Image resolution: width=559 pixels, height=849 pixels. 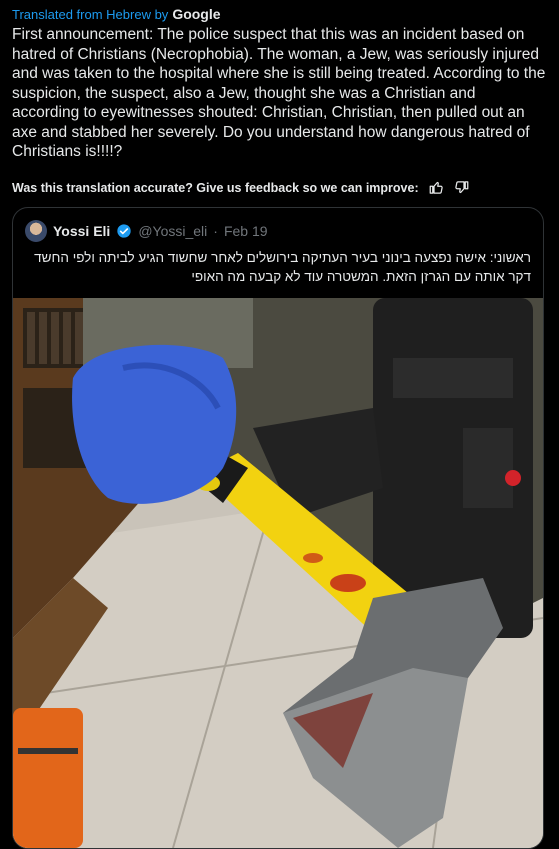 I want to click on post-date: Feb 19, so click(x=246, y=231).